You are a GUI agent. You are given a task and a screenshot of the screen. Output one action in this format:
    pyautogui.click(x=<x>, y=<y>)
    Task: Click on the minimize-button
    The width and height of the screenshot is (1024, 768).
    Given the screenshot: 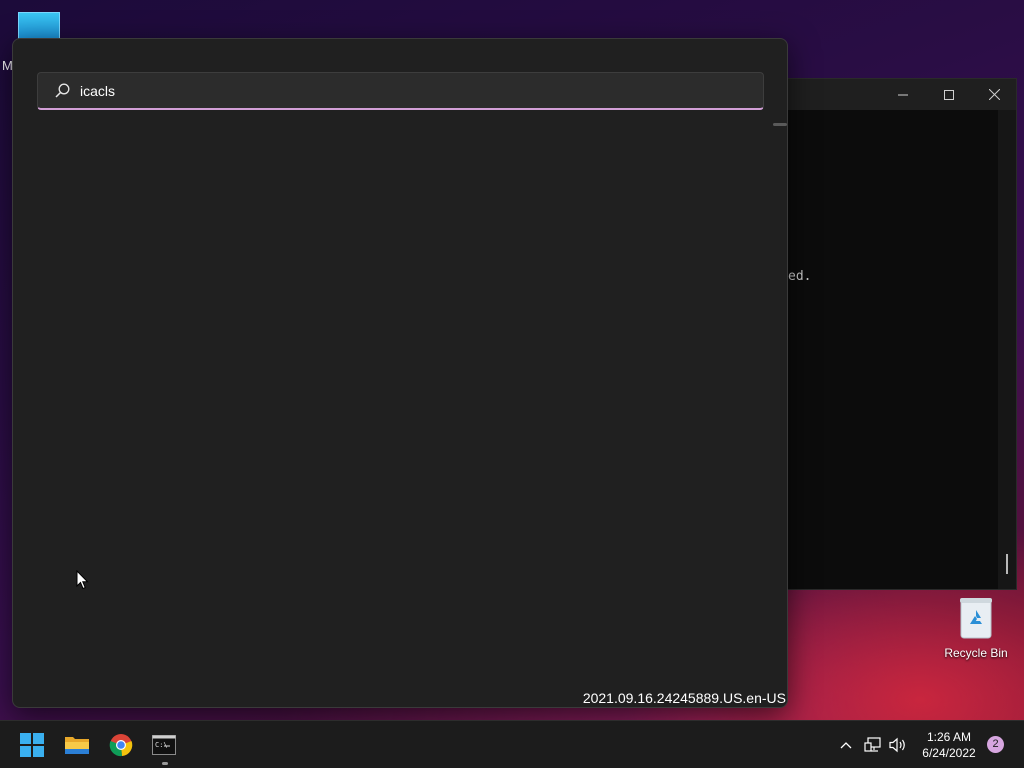 What is the action you would take?
    pyautogui.click(x=903, y=94)
    